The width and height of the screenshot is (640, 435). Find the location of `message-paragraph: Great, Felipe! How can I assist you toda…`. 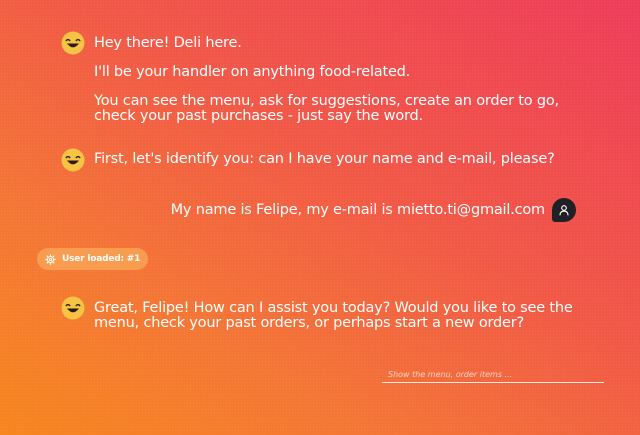

message-paragraph: Great, Felipe! How can I assist you toda… is located at coordinates (333, 315).